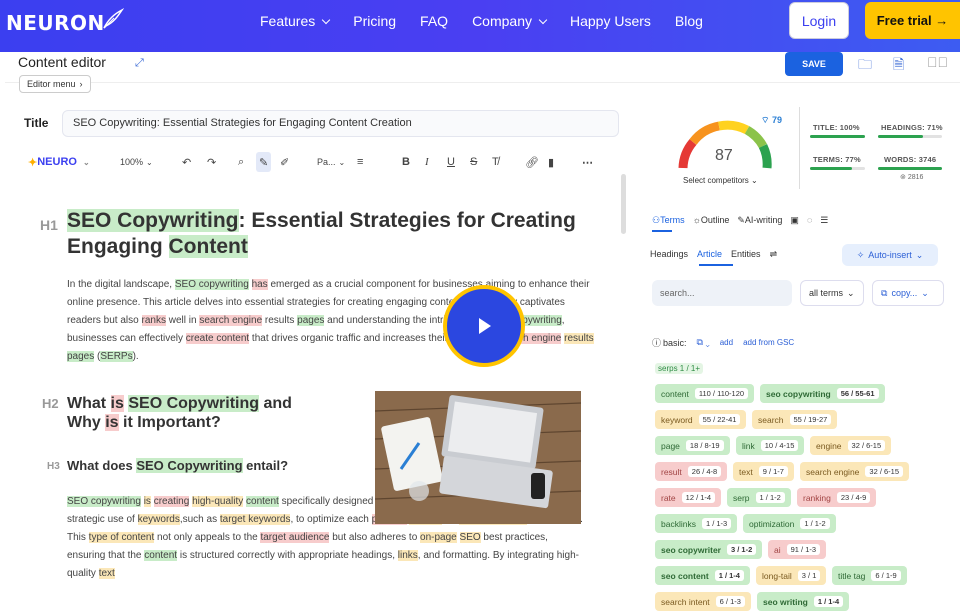  I want to click on more-icon: ⋯, so click(587, 162).